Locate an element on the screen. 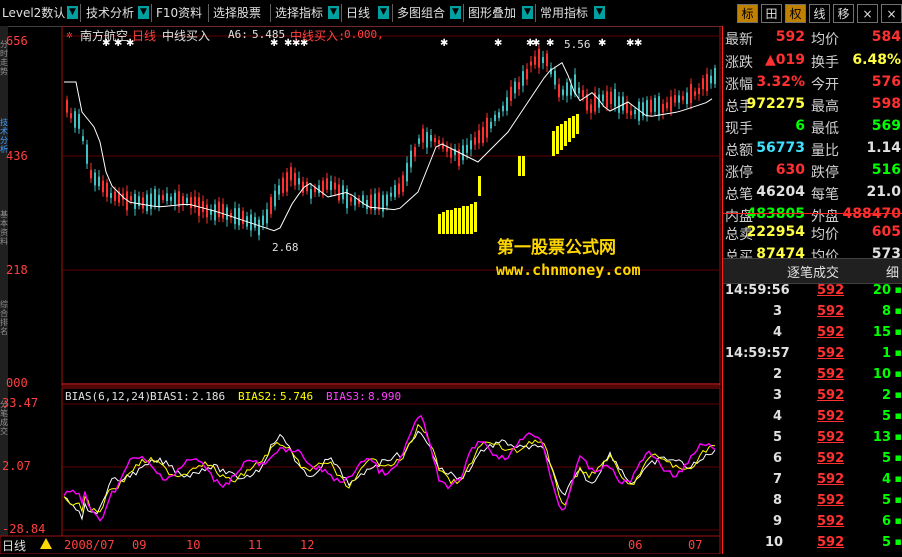 The width and height of the screenshot is (902, 557). select-indicator-menu: 选择指标 is located at coordinates (299, 13).